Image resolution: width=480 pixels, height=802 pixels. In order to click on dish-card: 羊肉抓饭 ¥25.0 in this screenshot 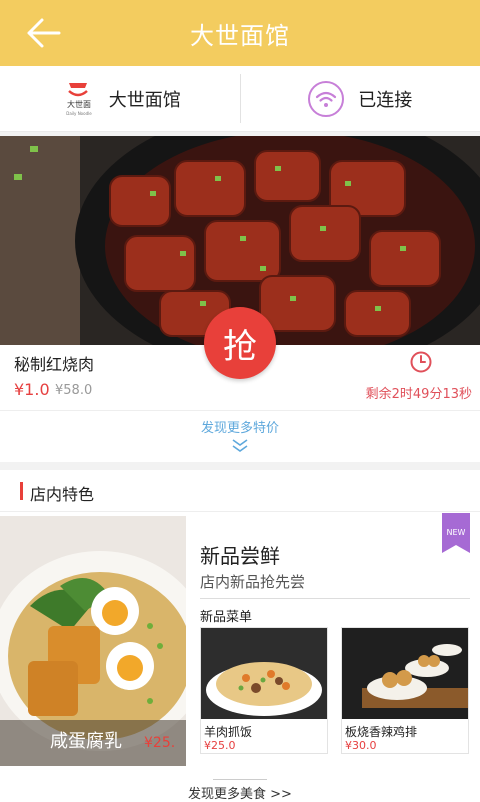, I will do `click(264, 690)`.